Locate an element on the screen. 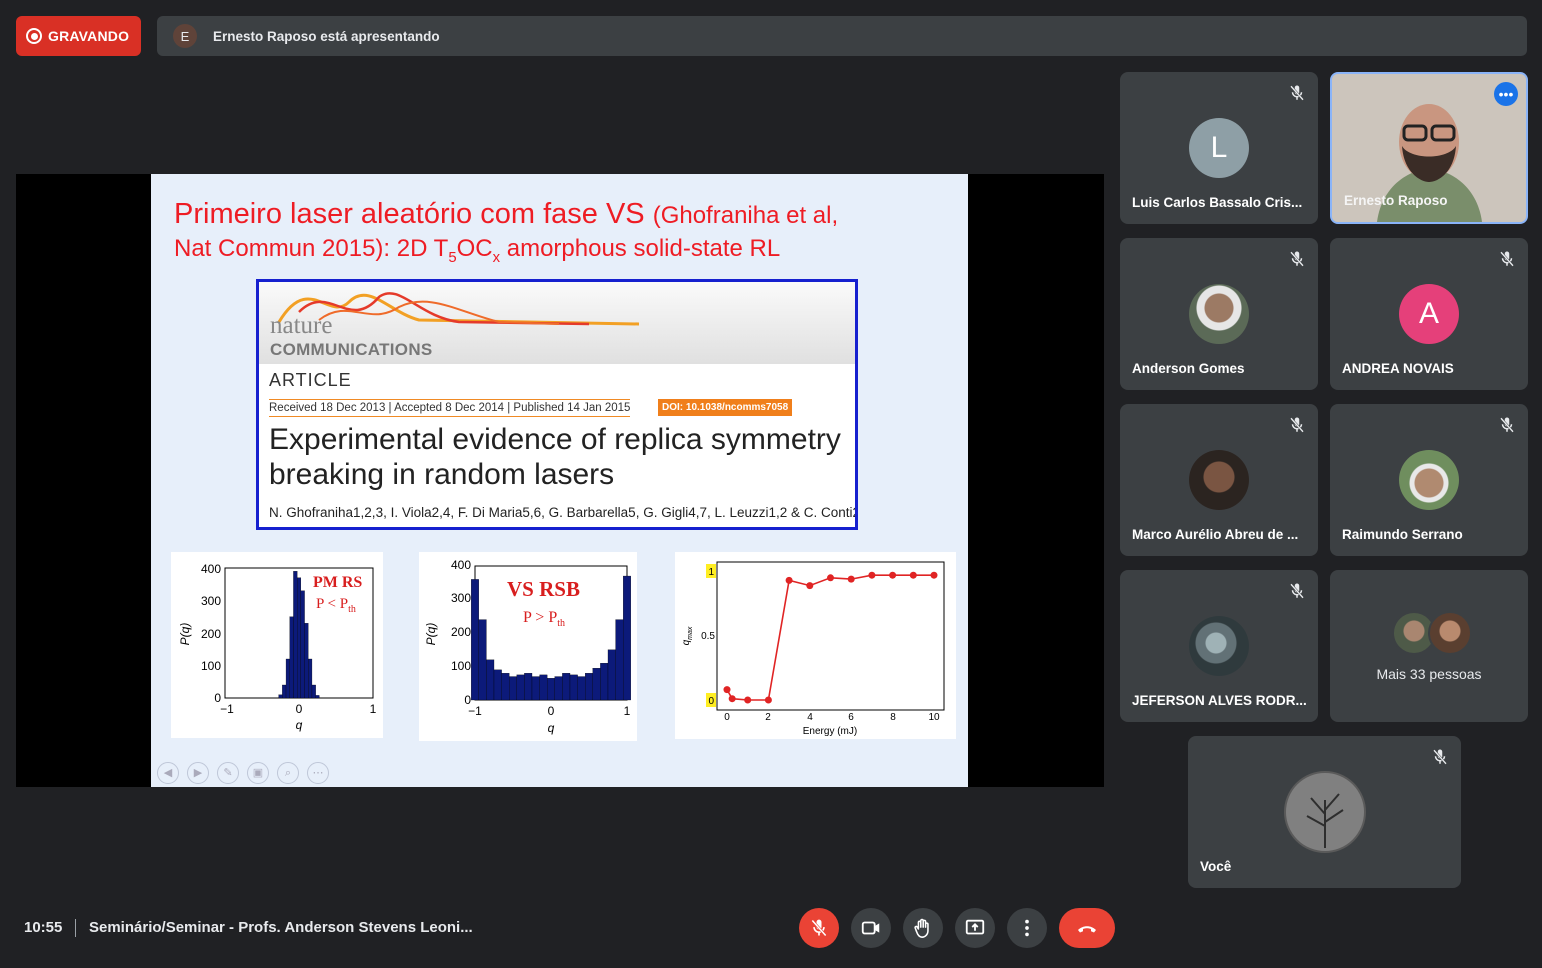 The width and height of the screenshot is (1542, 968). present-screen-button is located at coordinates (975, 928).